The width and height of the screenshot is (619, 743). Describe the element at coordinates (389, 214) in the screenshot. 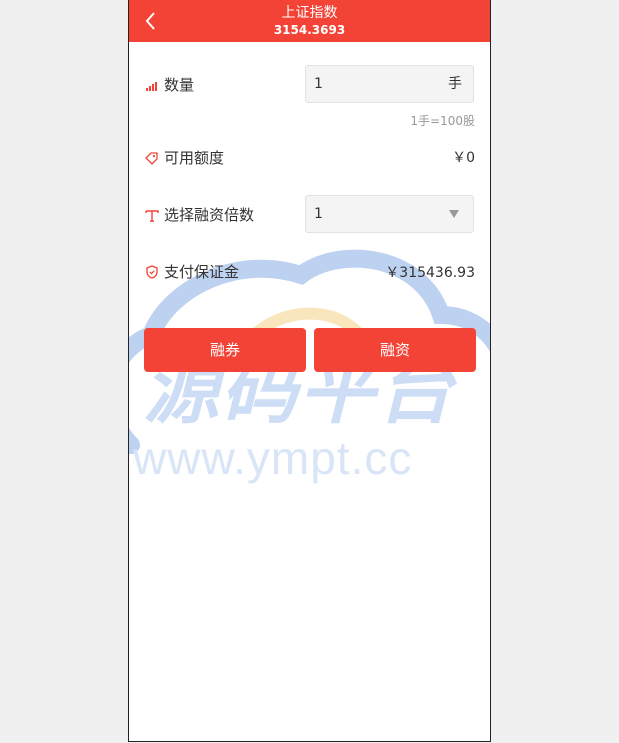

I see `leverage-select: 1` at that location.